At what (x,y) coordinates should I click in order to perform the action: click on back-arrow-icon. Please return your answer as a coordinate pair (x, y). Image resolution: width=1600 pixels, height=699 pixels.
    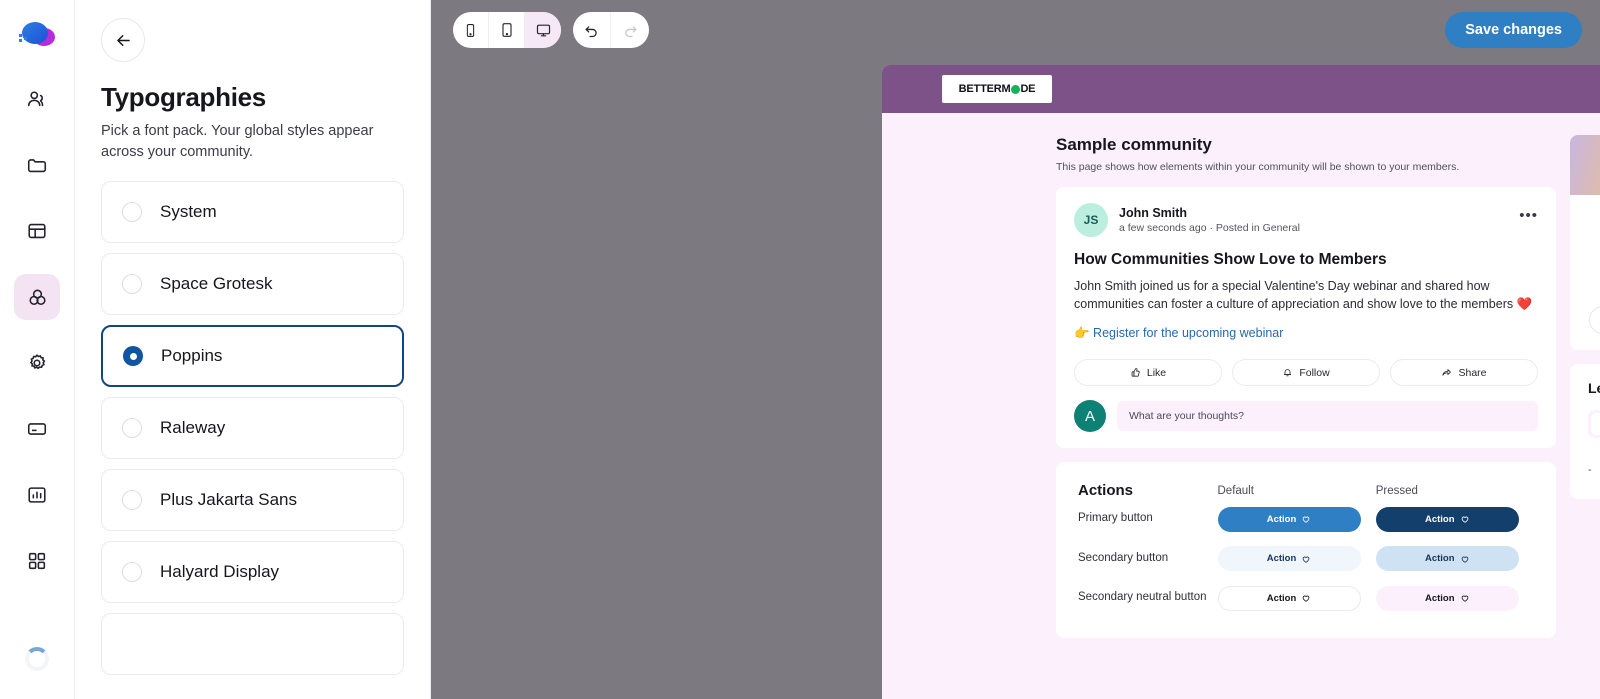
    Looking at the image, I should click on (123, 40).